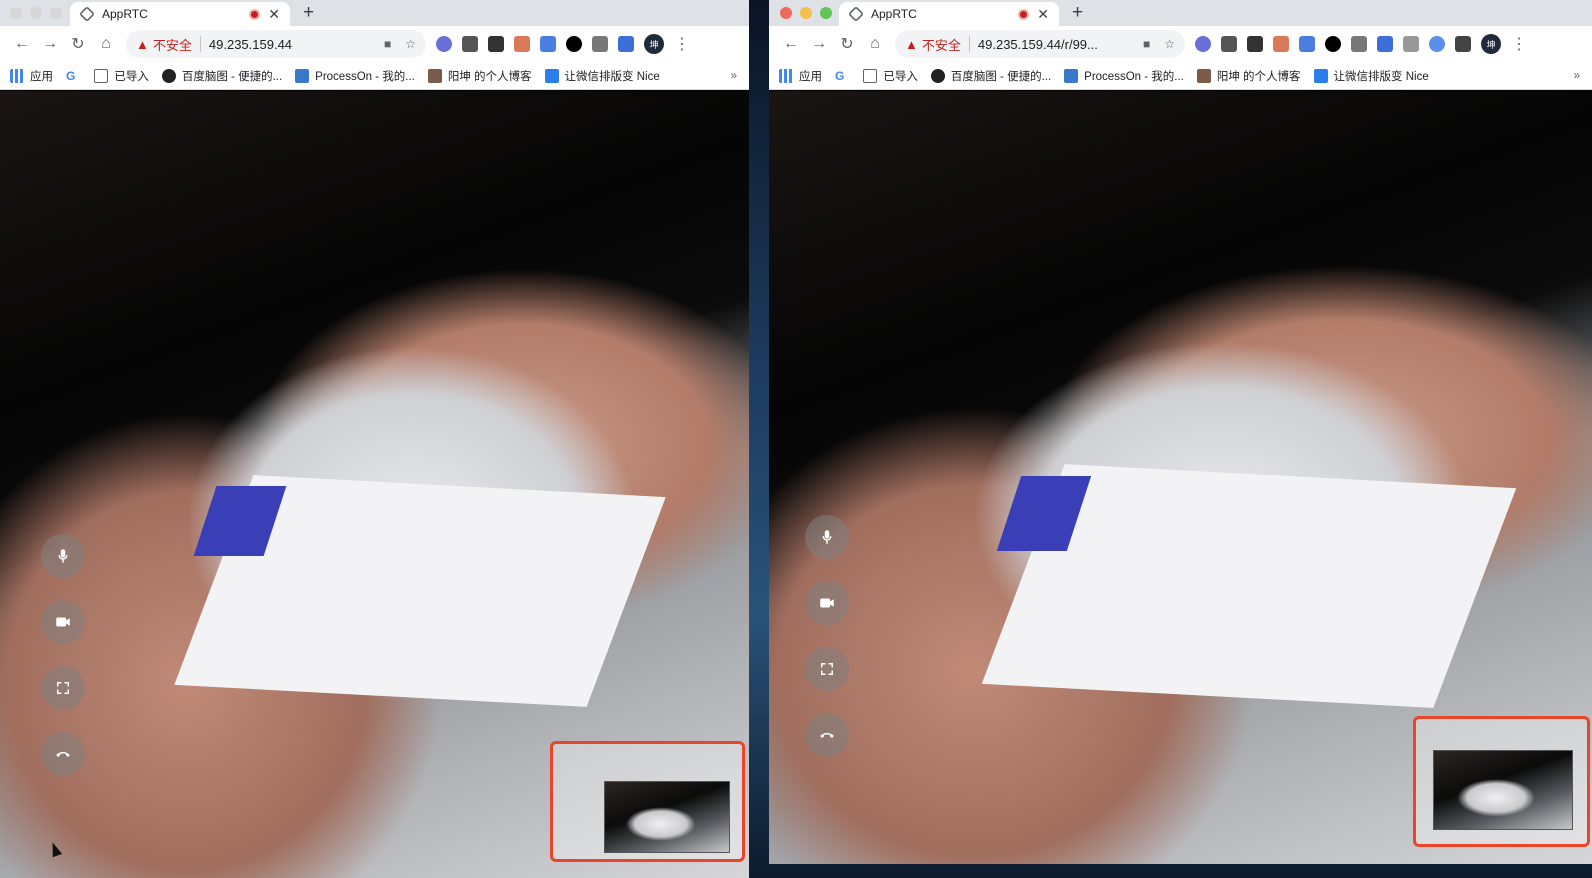 Image resolution: width=1592 pixels, height=878 pixels. I want to click on url-text: 49.235.159.44, so click(250, 44).